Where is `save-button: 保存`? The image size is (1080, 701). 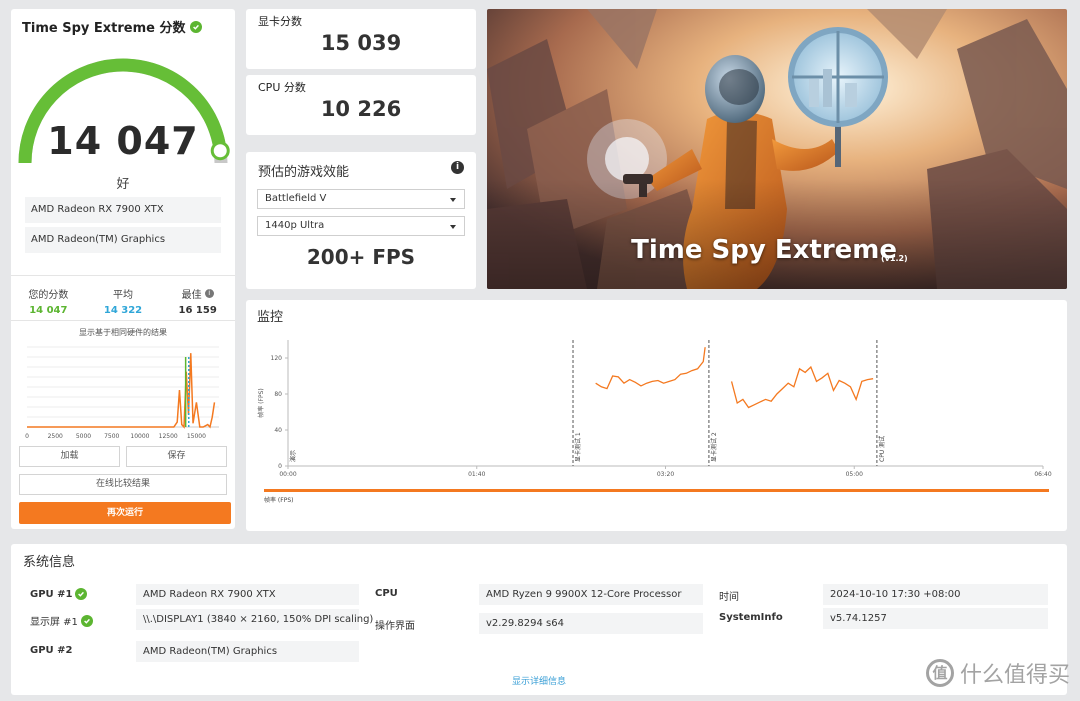 save-button: 保存 is located at coordinates (176, 456).